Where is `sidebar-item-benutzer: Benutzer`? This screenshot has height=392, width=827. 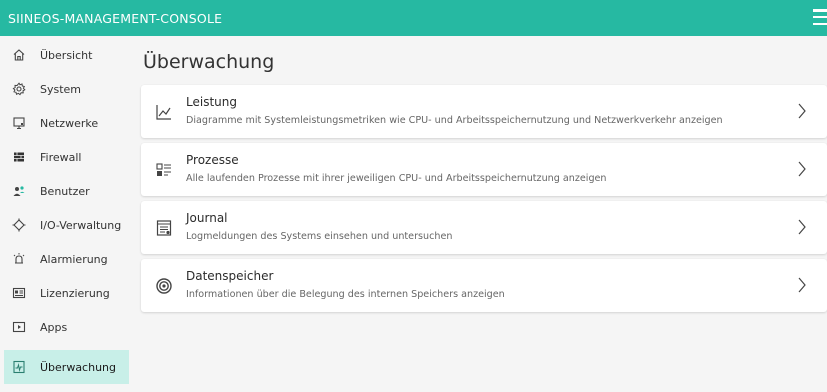 sidebar-item-benutzer: Benutzer is located at coordinates (66, 191).